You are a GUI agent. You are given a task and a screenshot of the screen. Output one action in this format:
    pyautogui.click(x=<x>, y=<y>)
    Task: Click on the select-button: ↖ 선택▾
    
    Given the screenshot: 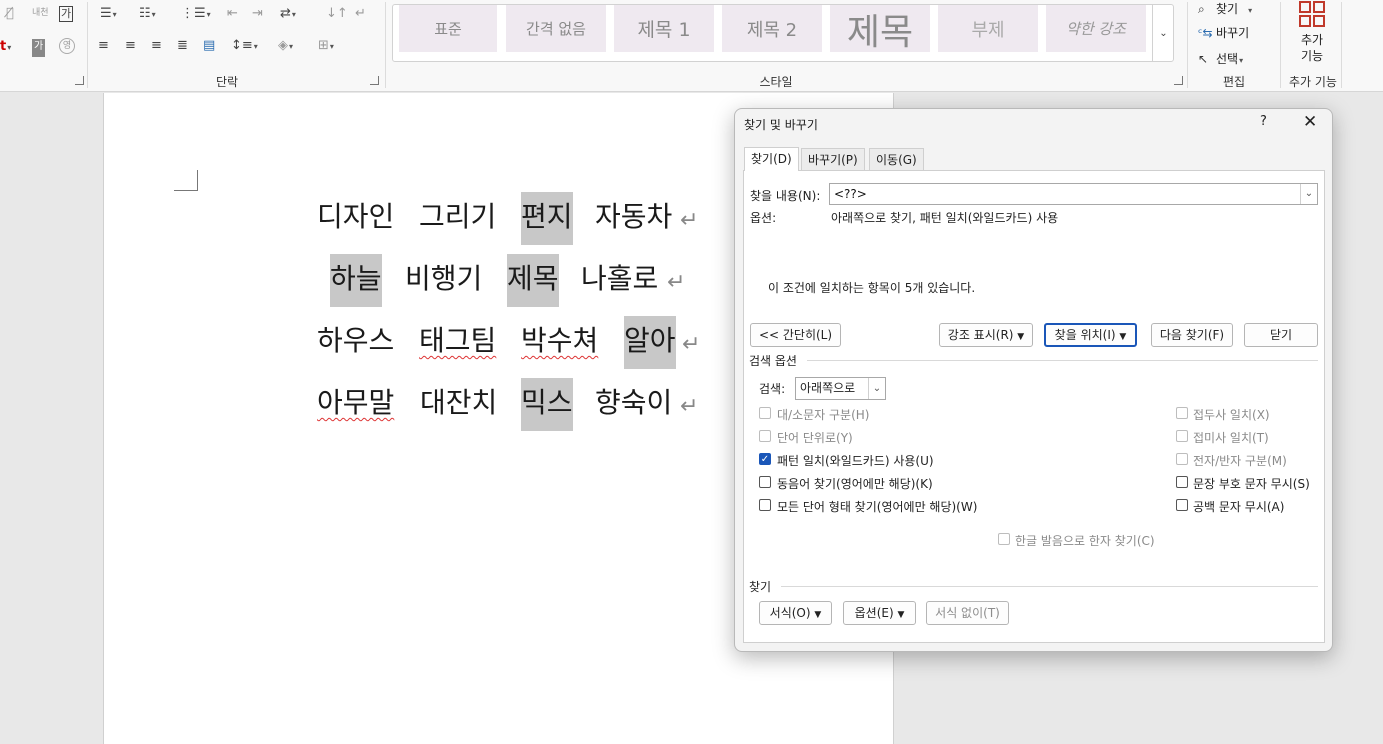 What is the action you would take?
    pyautogui.click(x=1220, y=59)
    